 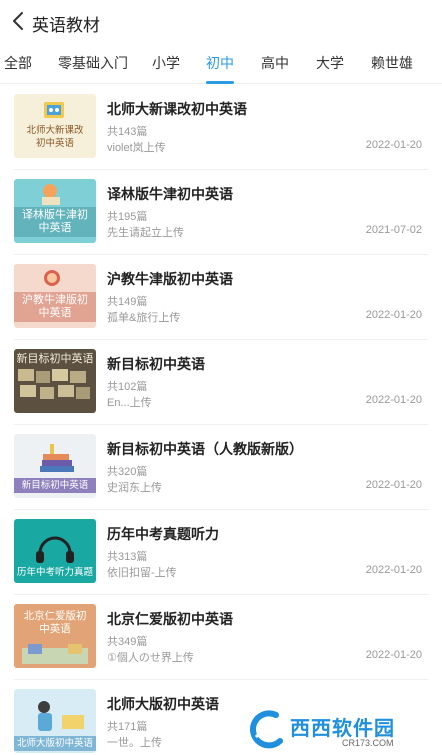 What do you see at coordinates (127, 727) in the screenshot?
I see `article-count: 共171篇` at bounding box center [127, 727].